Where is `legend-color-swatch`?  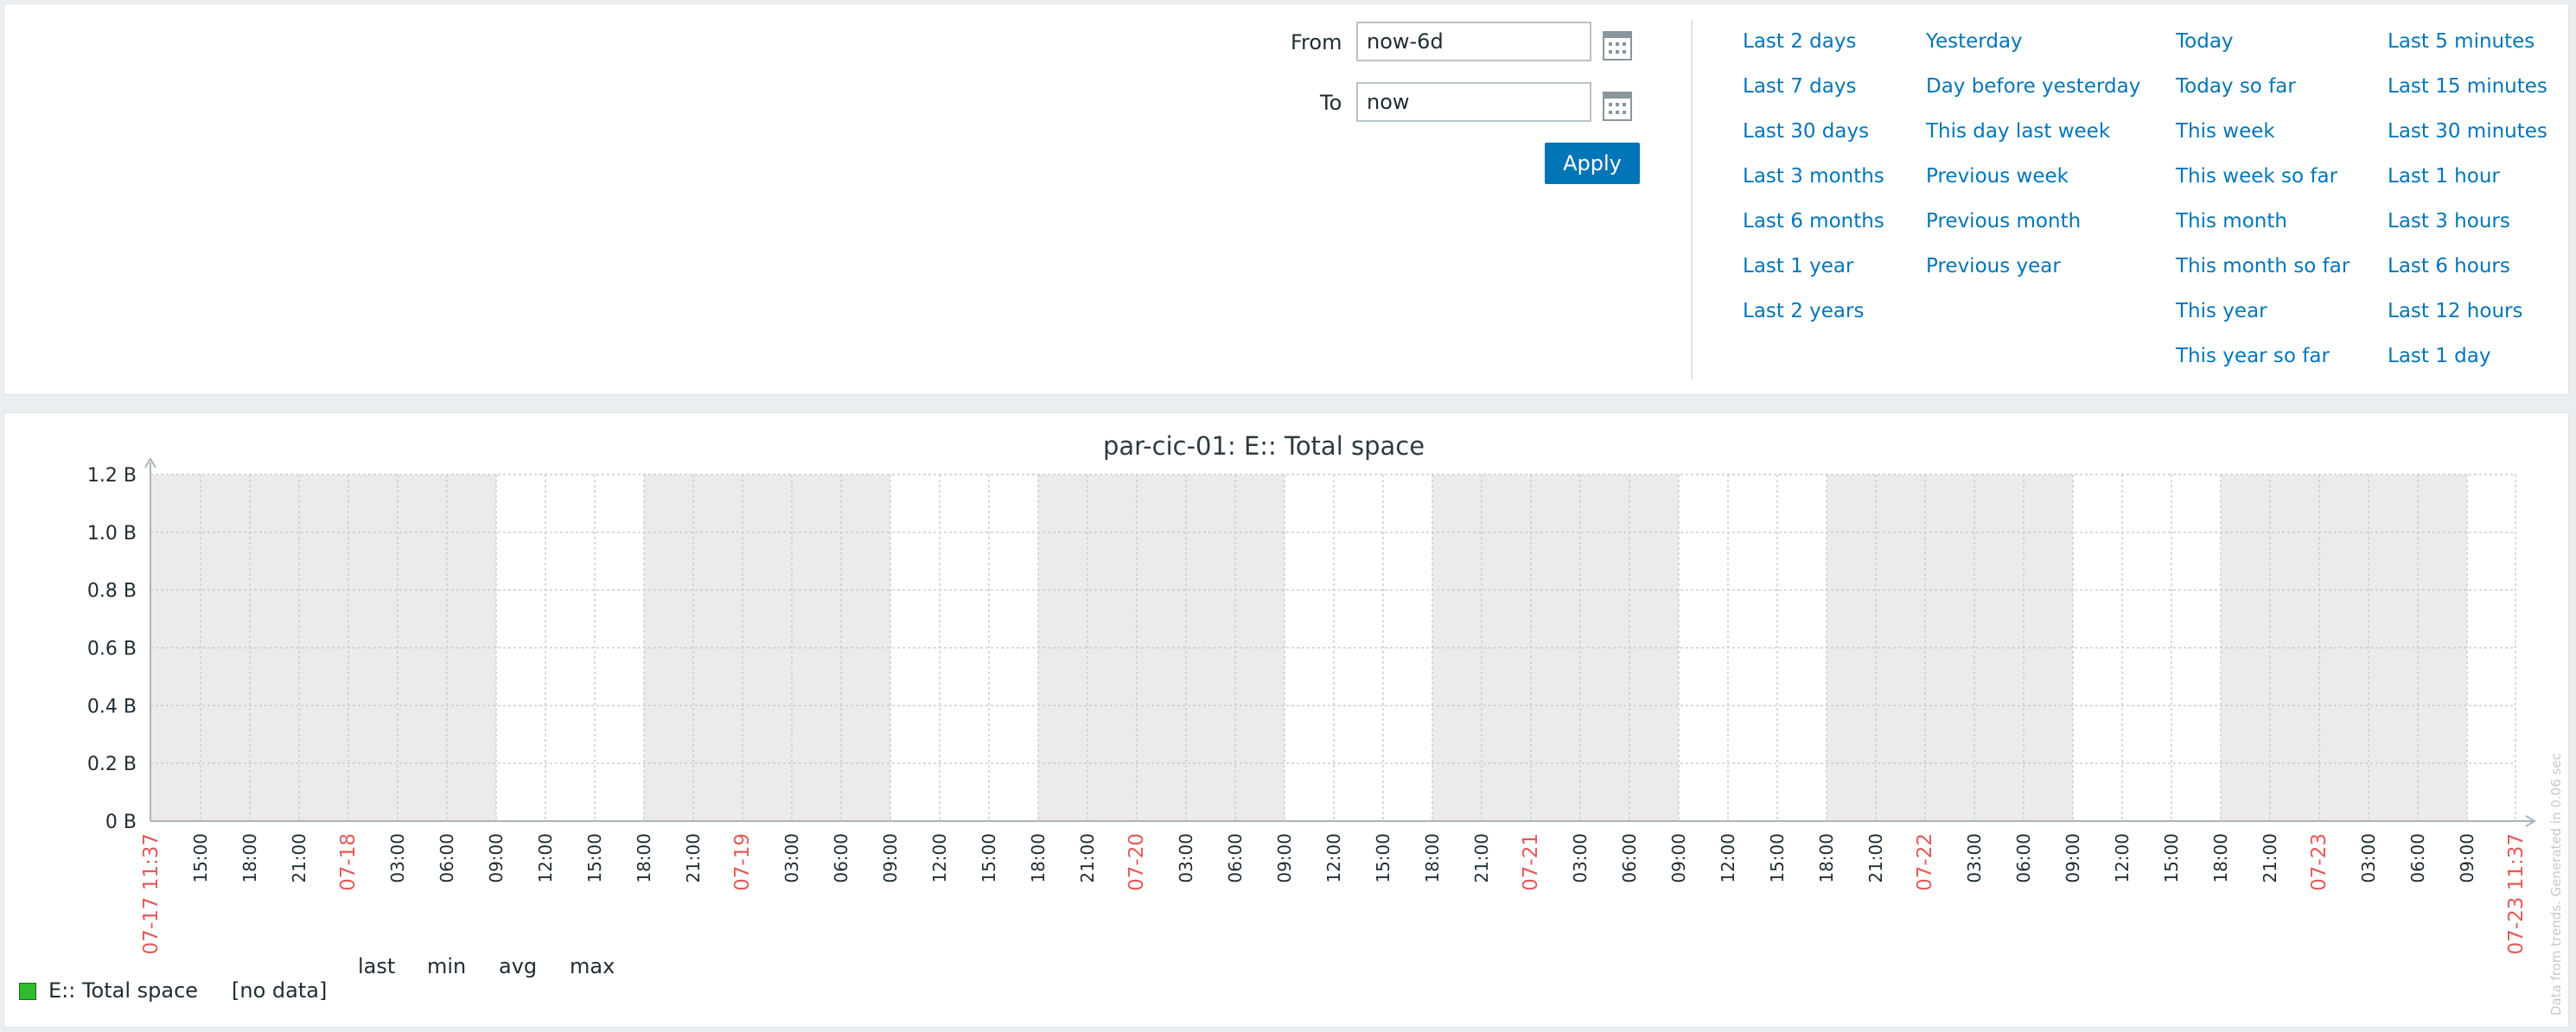
legend-color-swatch is located at coordinates (27, 991).